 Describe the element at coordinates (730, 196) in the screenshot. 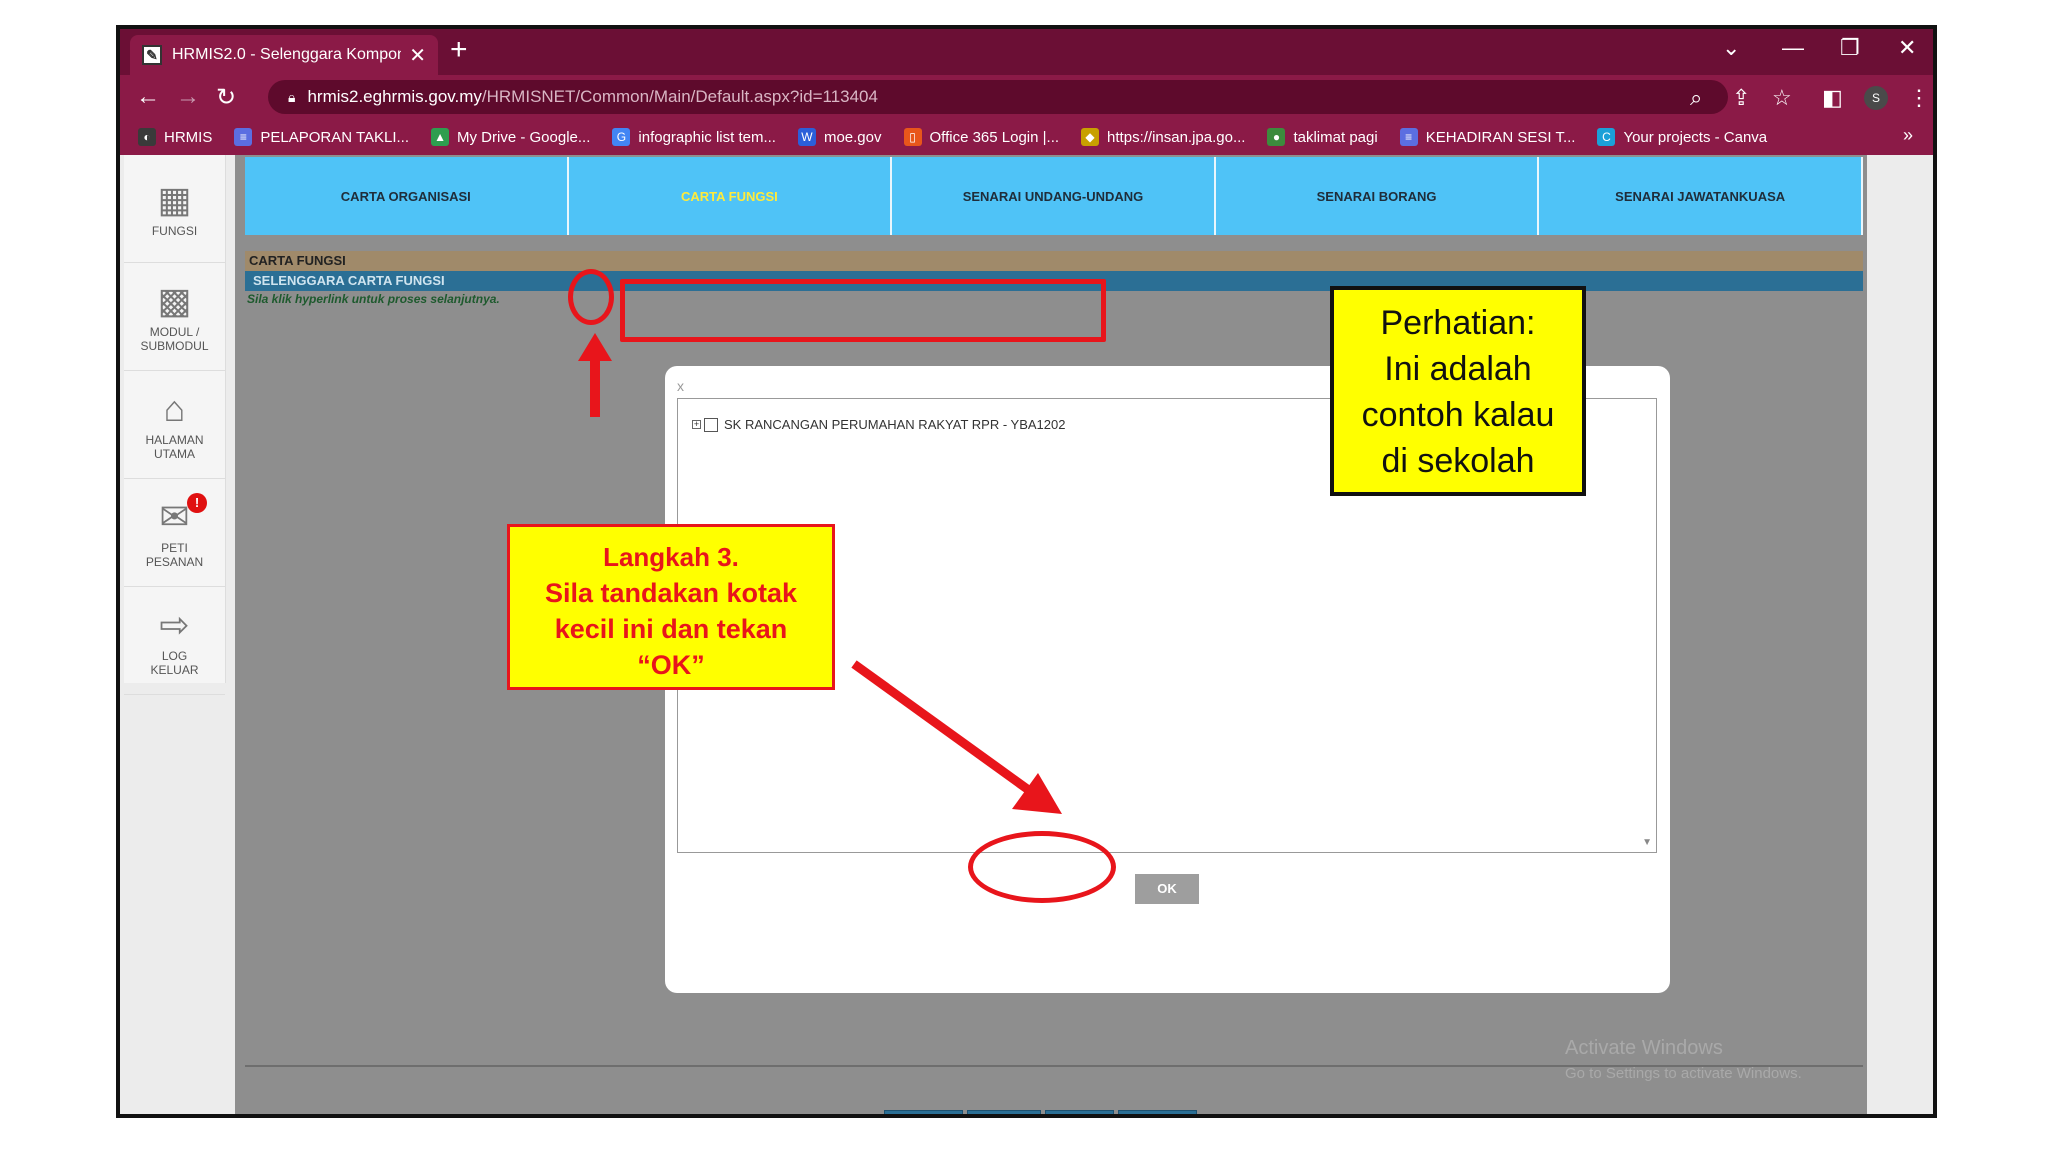

I see `tab-carta-fungsi: CARTA FUNGSI` at that location.